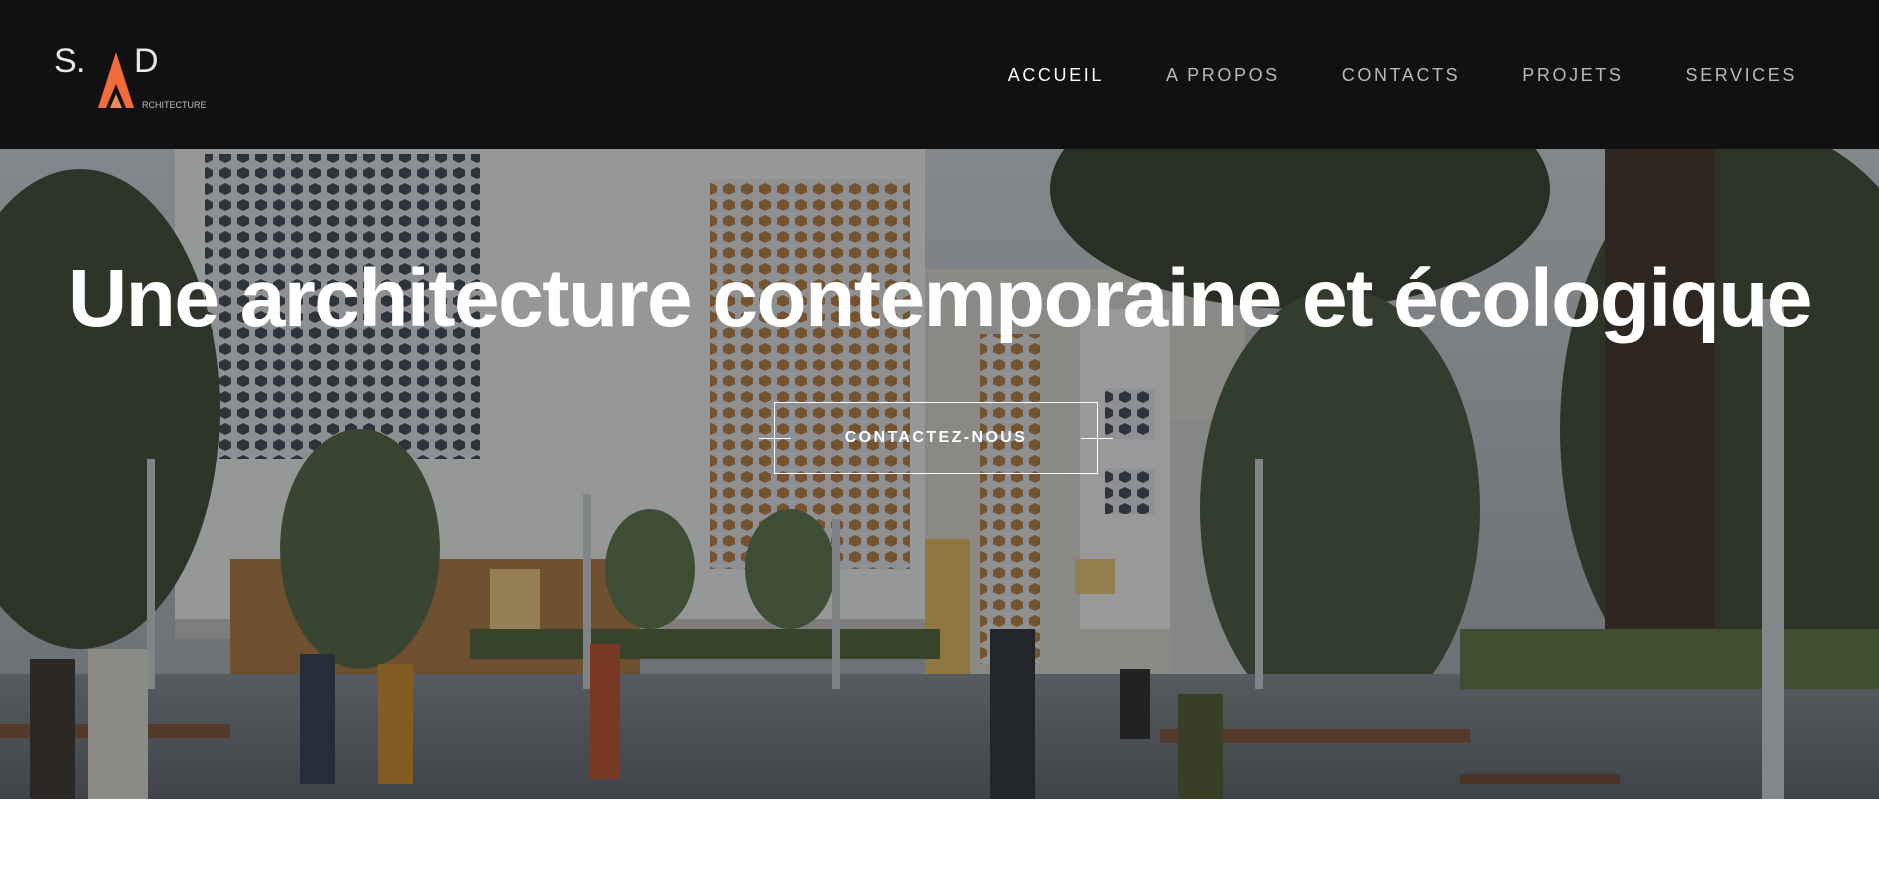 This screenshot has height=890, width=1879. What do you see at coordinates (146, 62) in the screenshot?
I see `svg-text: D` at bounding box center [146, 62].